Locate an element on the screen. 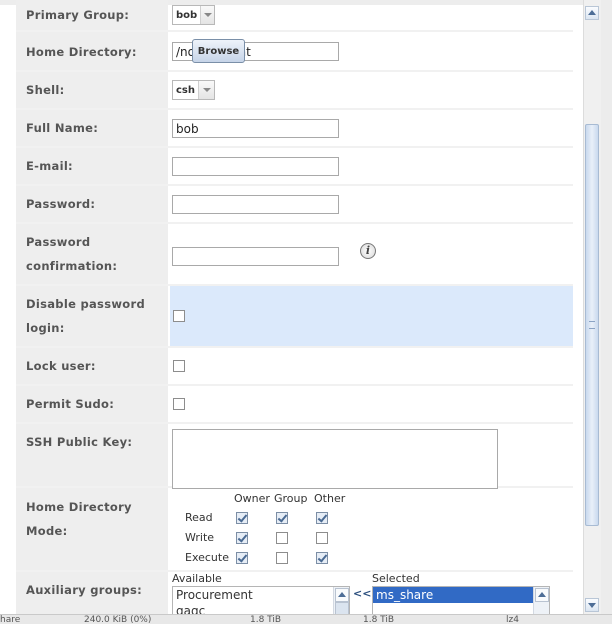 The image size is (612, 624). mode-column-group: Group is located at coordinates (291, 498).